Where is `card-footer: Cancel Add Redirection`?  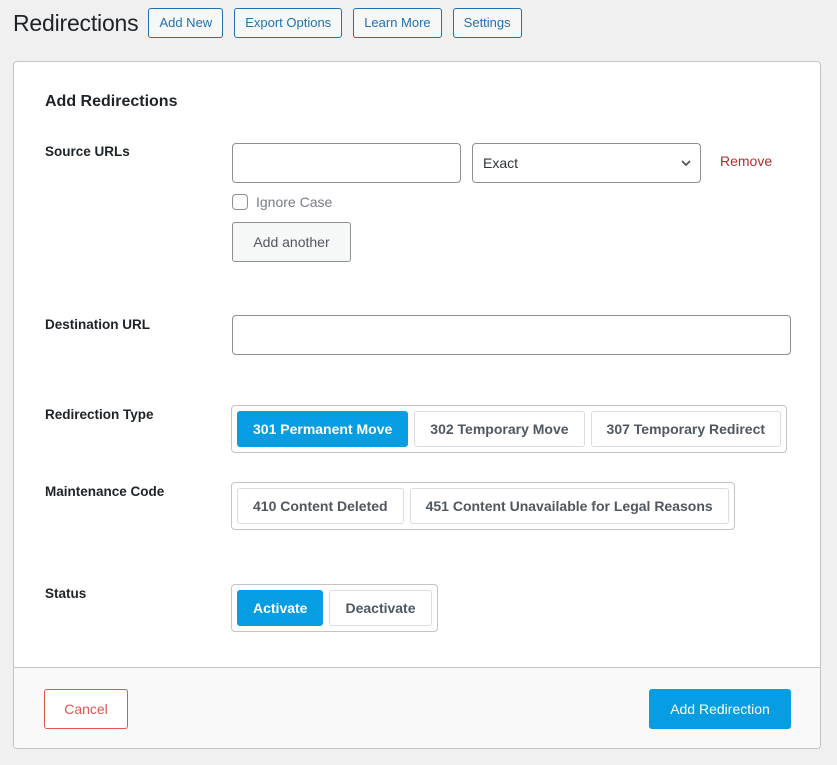
card-footer: Cancel Add Redirection is located at coordinates (417, 707).